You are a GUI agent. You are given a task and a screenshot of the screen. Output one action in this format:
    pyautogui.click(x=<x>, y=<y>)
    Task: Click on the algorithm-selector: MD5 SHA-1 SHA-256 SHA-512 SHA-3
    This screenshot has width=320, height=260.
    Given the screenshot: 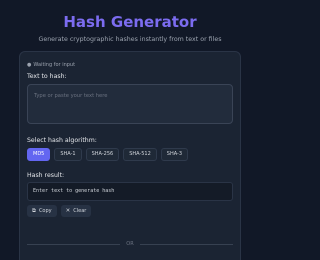 What is the action you would take?
    pyautogui.click(x=108, y=154)
    